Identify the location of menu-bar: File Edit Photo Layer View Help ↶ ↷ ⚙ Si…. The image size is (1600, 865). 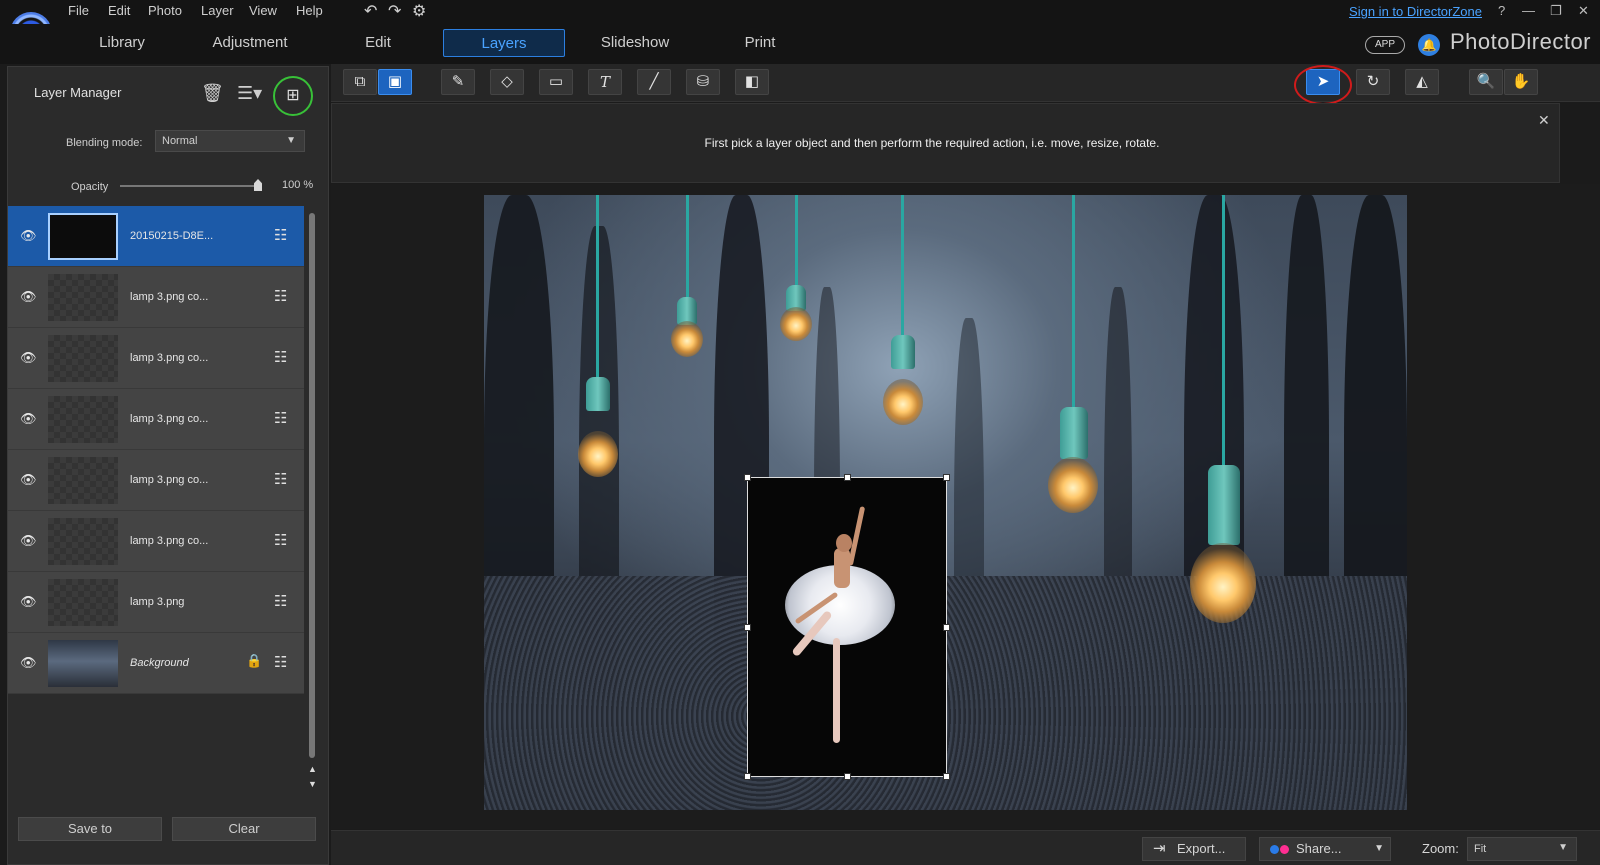
(800, 27).